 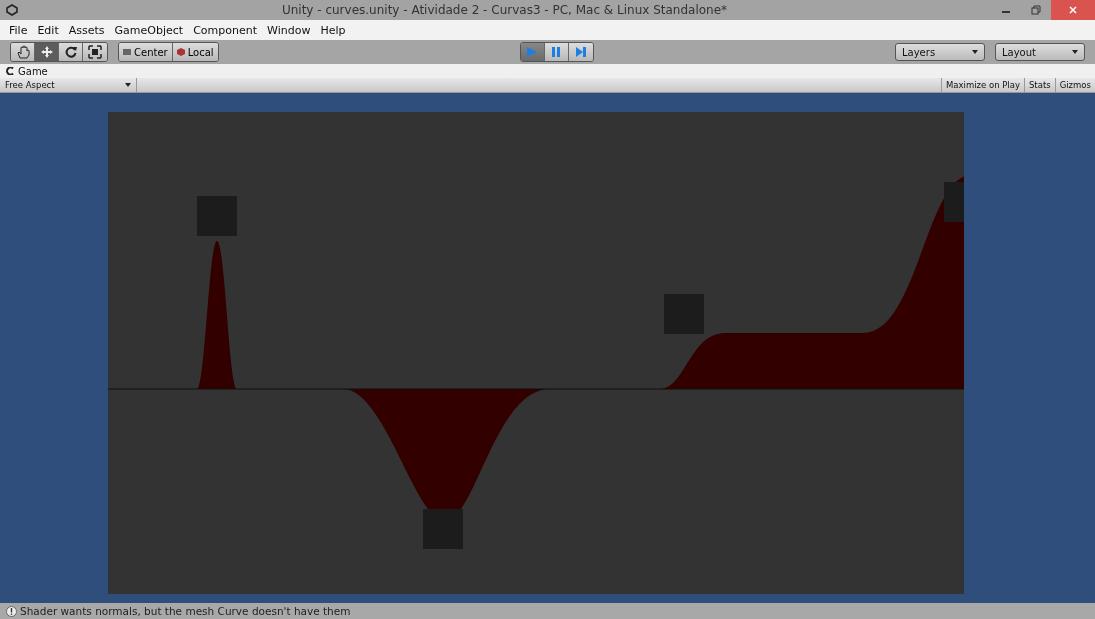 What do you see at coordinates (185, 611) in the screenshot?
I see `status-message: Shader wants normals, but the mesh Curve doesn't have them` at bounding box center [185, 611].